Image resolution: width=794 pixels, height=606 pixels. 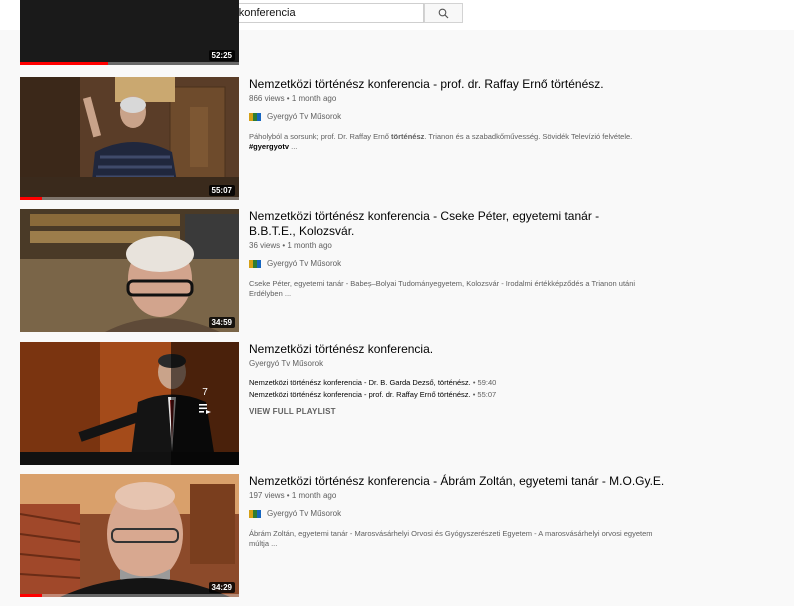 I want to click on playlist-overlay: 7, so click(x=205, y=403).